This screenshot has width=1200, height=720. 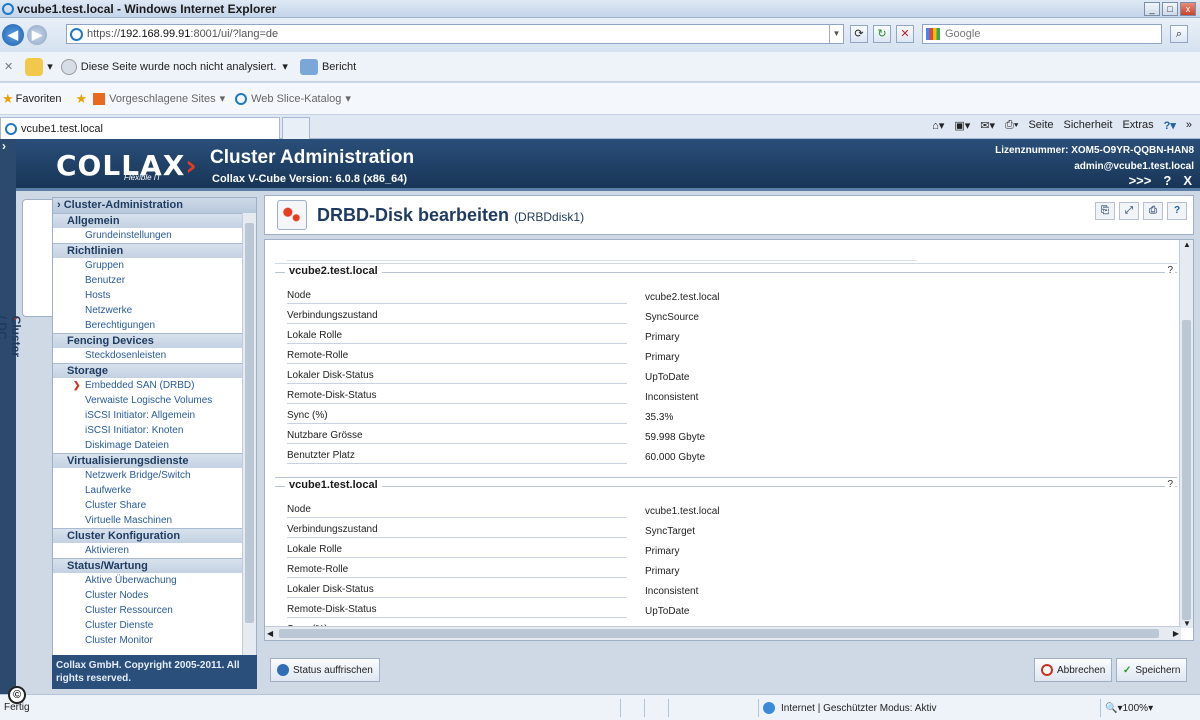 What do you see at coordinates (8, 66) in the screenshot?
I see `close-bar-icon: ✕` at bounding box center [8, 66].